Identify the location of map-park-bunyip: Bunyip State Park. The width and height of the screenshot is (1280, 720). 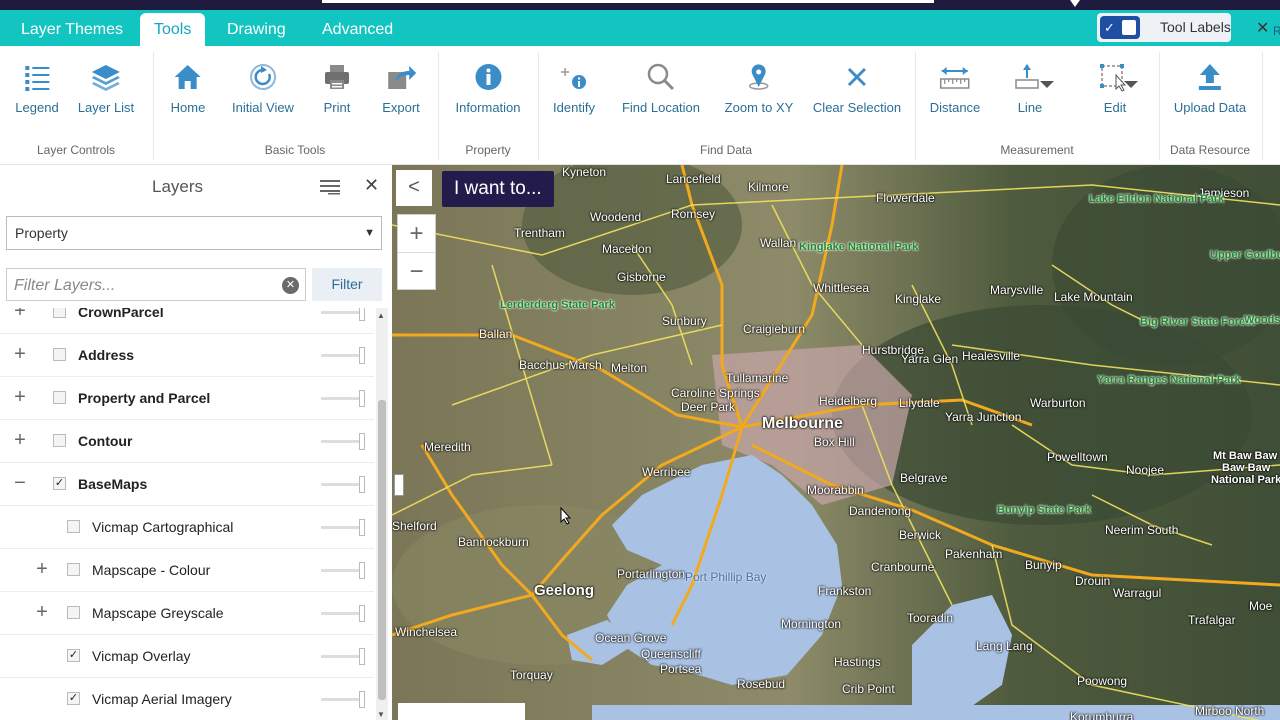
(1044, 510).